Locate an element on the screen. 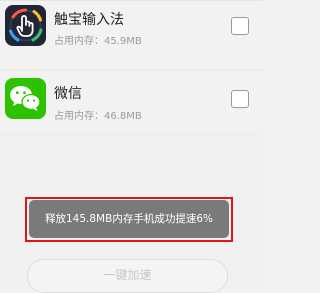 The image size is (320, 293). toast-message: 释放145.8MB内存手机成功提速6% is located at coordinates (129, 219).